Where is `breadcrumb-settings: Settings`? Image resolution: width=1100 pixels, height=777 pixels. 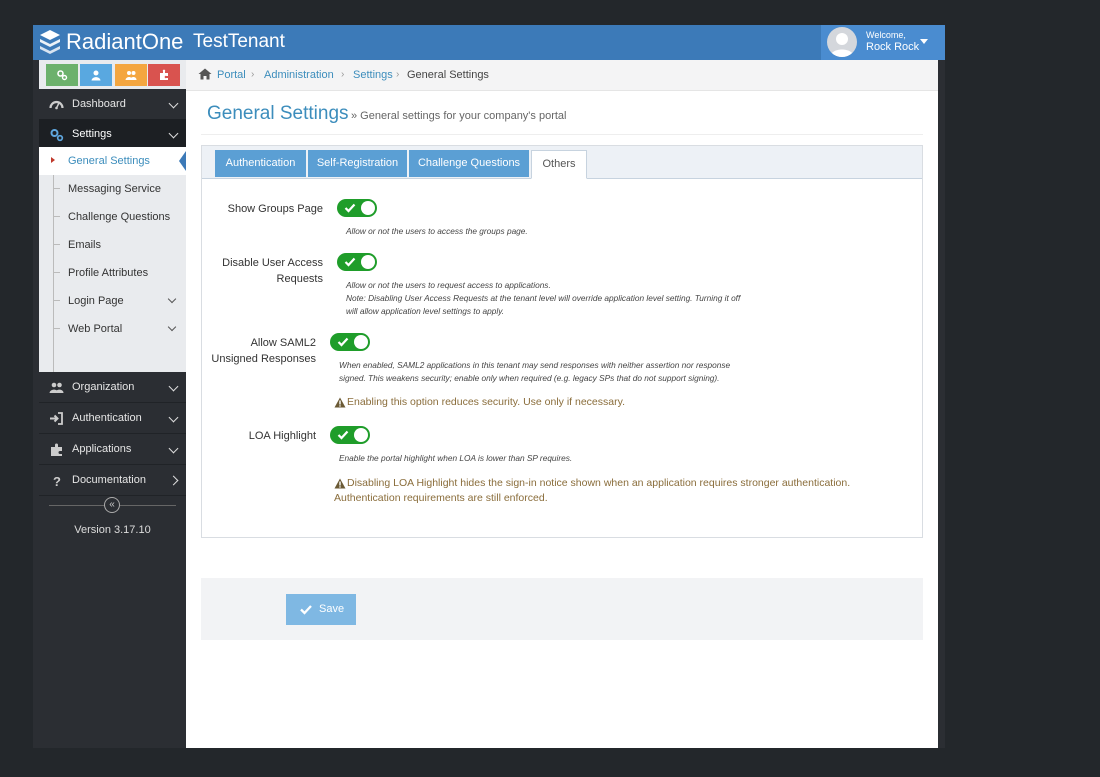
breadcrumb-settings: Settings is located at coordinates (373, 75).